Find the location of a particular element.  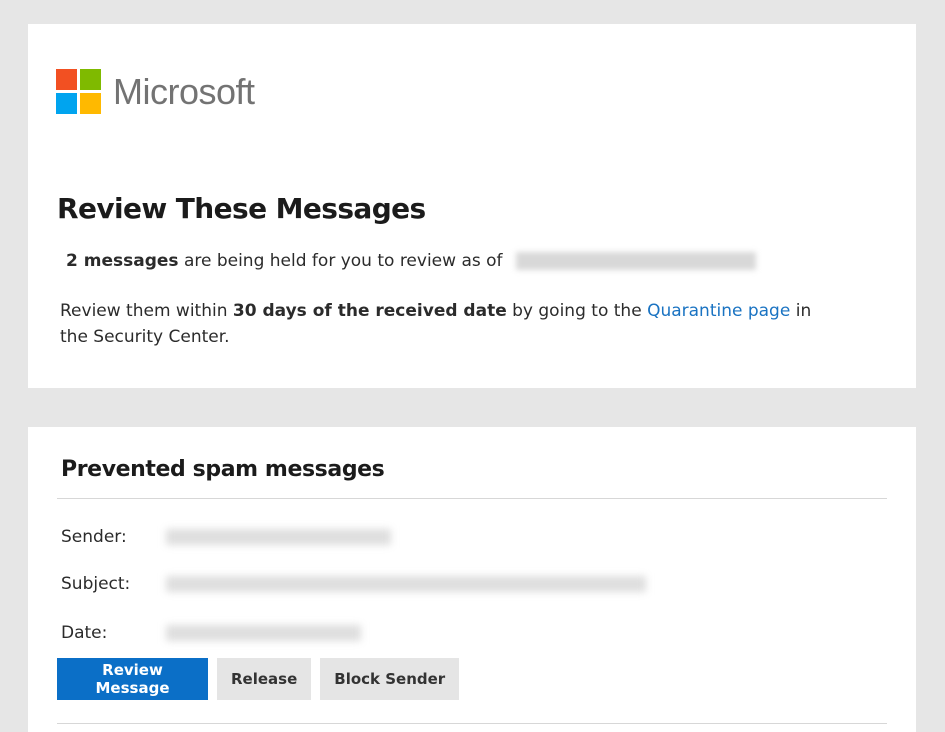

message-actions: Review Message Release Block Sender is located at coordinates (258, 679).